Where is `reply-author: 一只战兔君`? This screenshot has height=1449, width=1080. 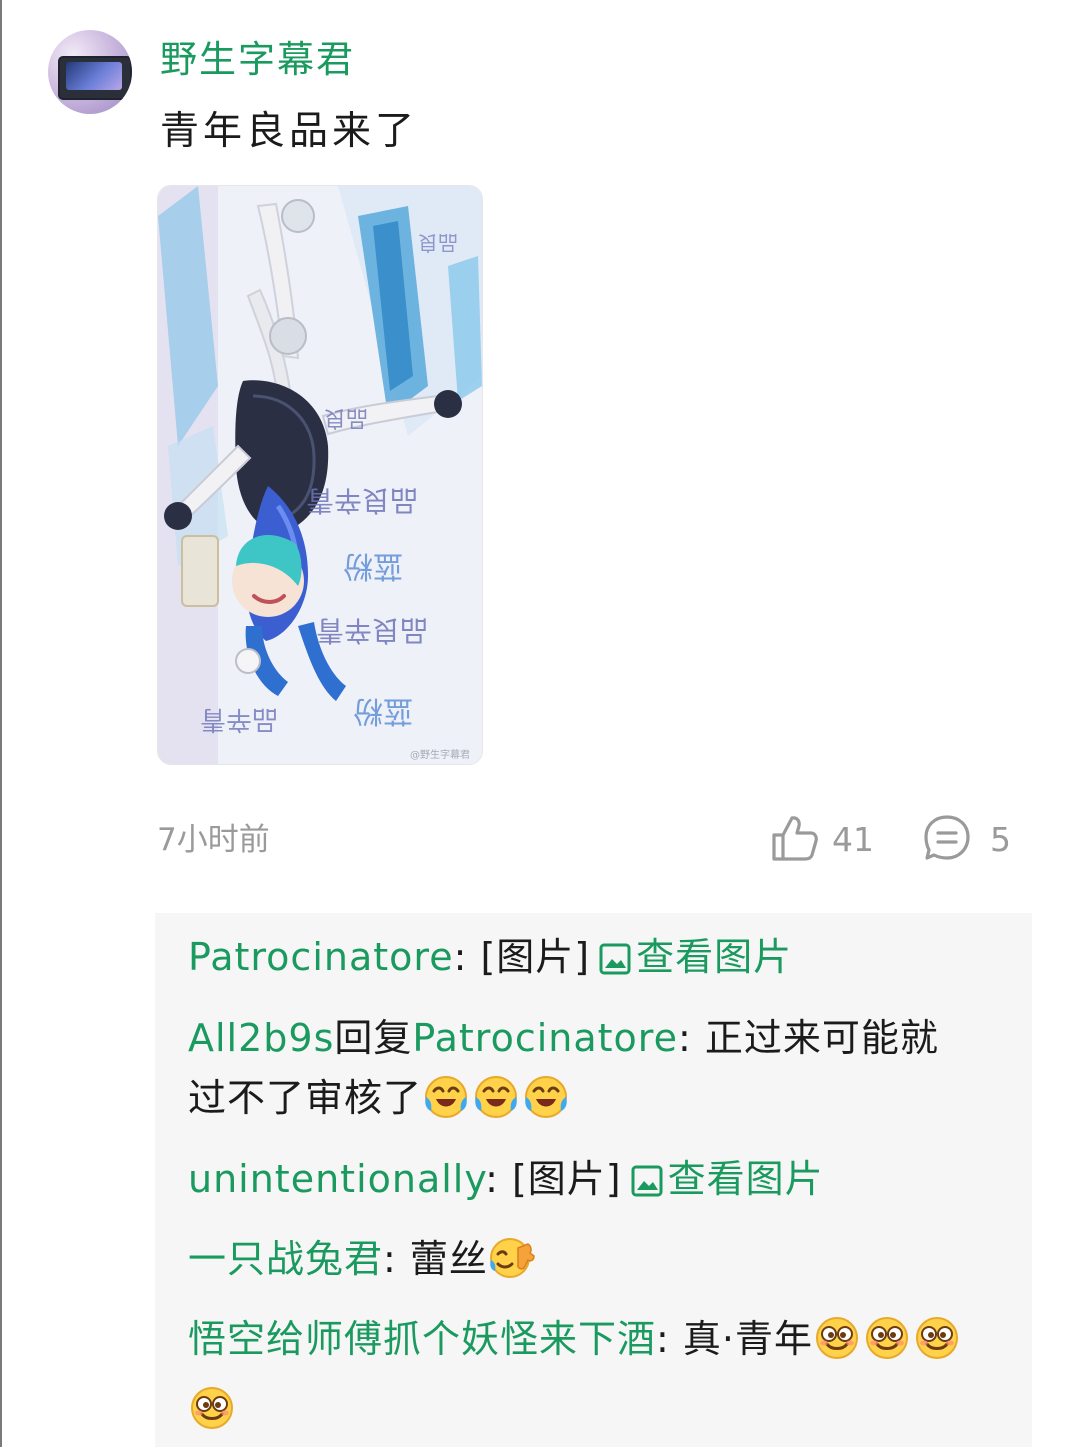
reply-author: 一只战兔君 is located at coordinates (285, 1259).